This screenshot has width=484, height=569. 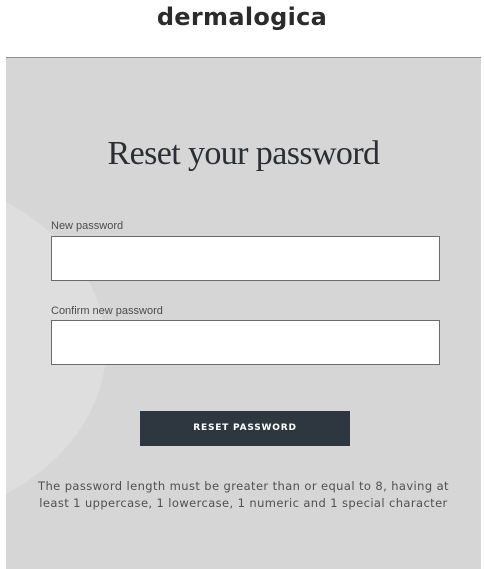 What do you see at coordinates (245, 428) in the screenshot?
I see `reset-password-button: RESET PASSWORD` at bounding box center [245, 428].